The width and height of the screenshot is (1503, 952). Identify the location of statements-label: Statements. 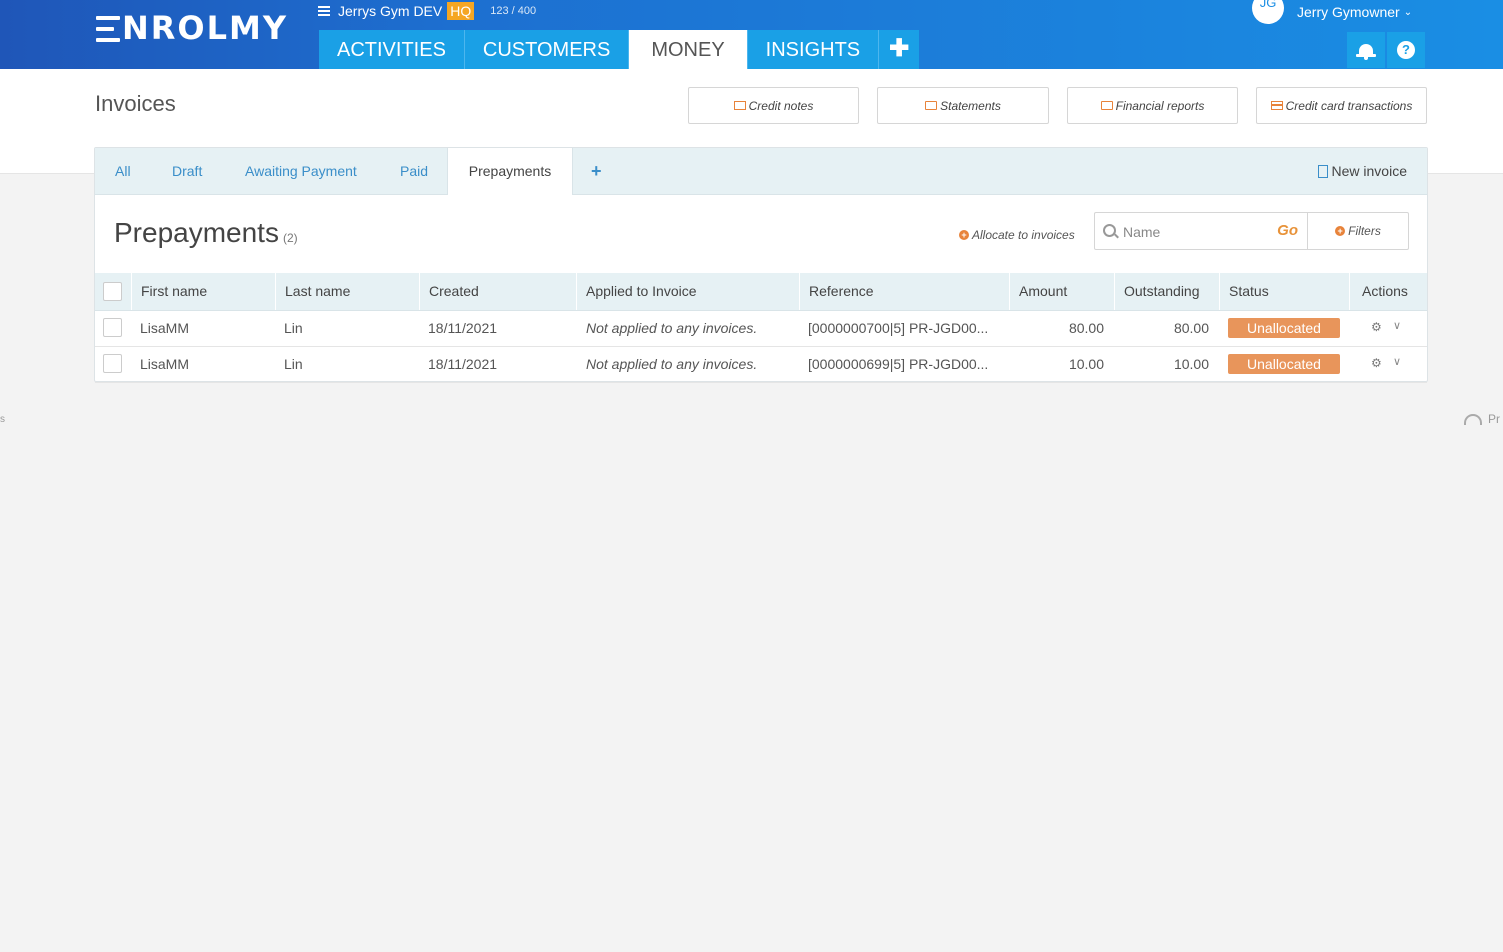
(970, 105).